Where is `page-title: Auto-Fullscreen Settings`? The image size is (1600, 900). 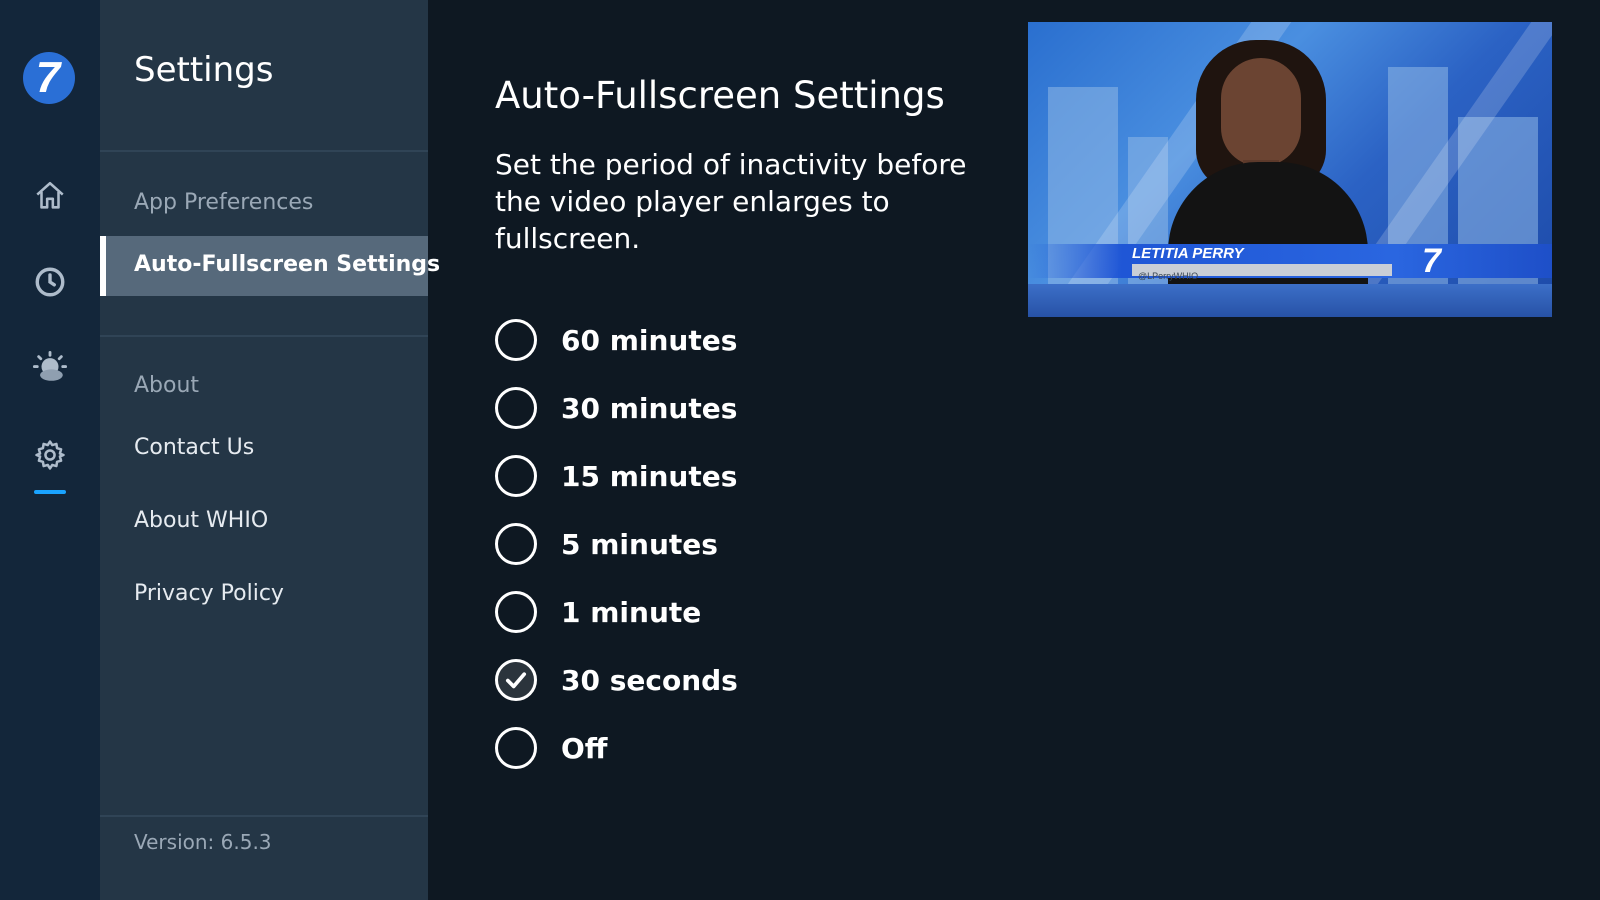
page-title: Auto-Fullscreen Settings is located at coordinates (720, 95).